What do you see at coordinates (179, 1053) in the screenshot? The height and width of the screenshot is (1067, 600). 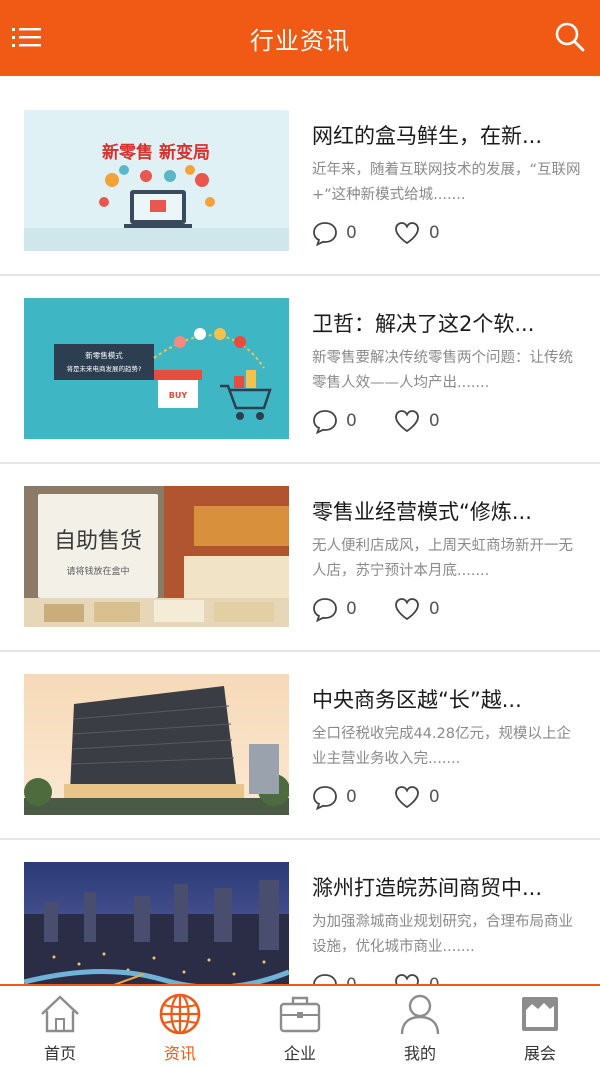 I see `tab-label: 资讯` at bounding box center [179, 1053].